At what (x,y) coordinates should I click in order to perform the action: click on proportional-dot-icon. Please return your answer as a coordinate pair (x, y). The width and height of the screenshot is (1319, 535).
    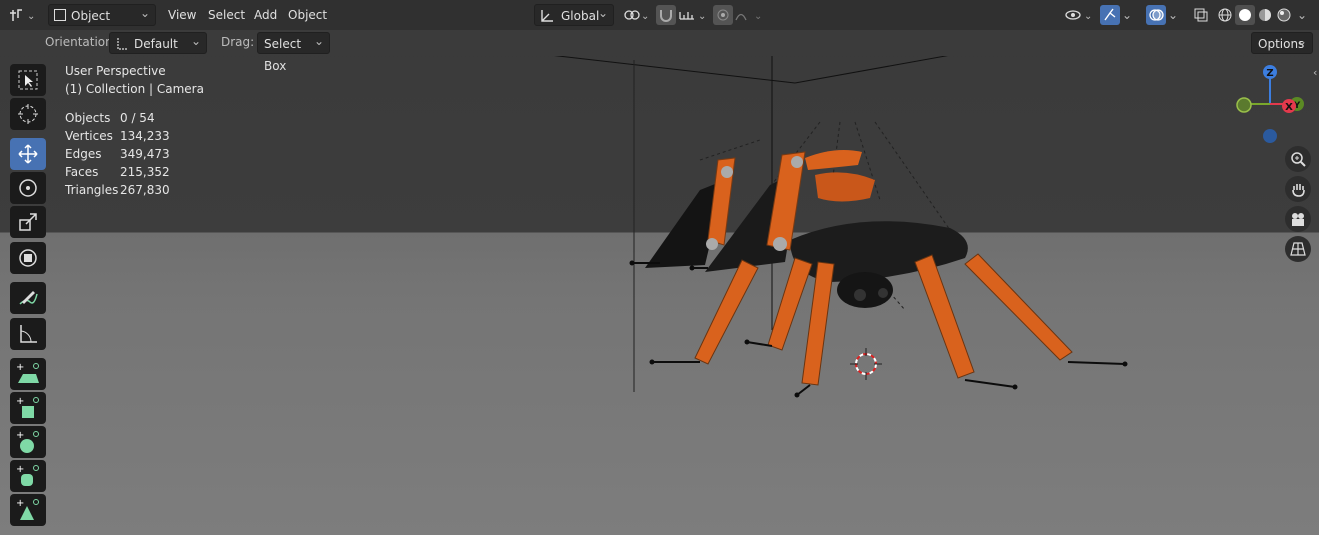
    Looking at the image, I should click on (723, 15).